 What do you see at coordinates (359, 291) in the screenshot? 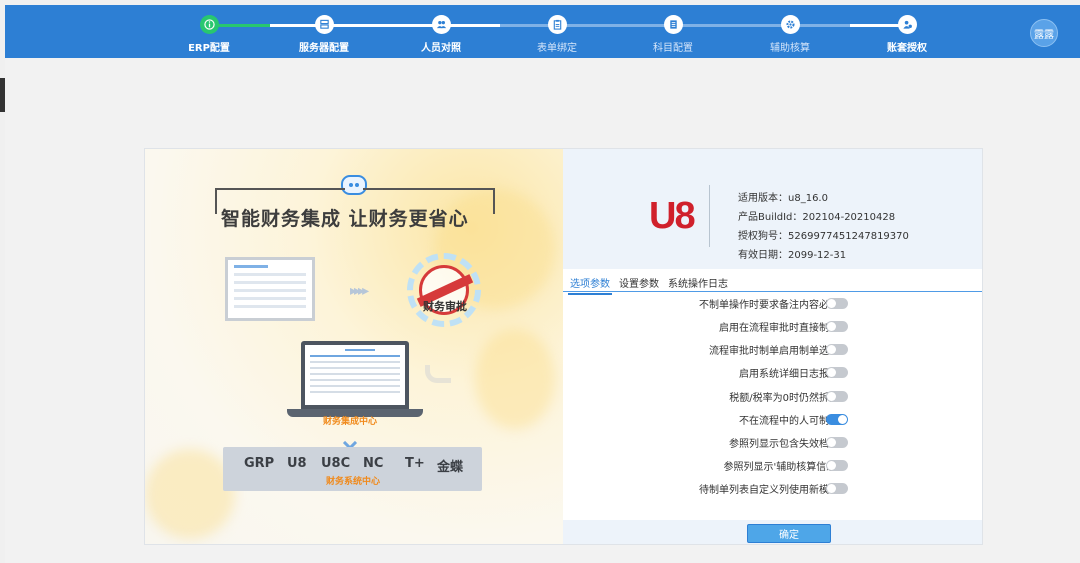
I see `flow-arrows-icon: ▸▸▸▸` at bounding box center [359, 291].